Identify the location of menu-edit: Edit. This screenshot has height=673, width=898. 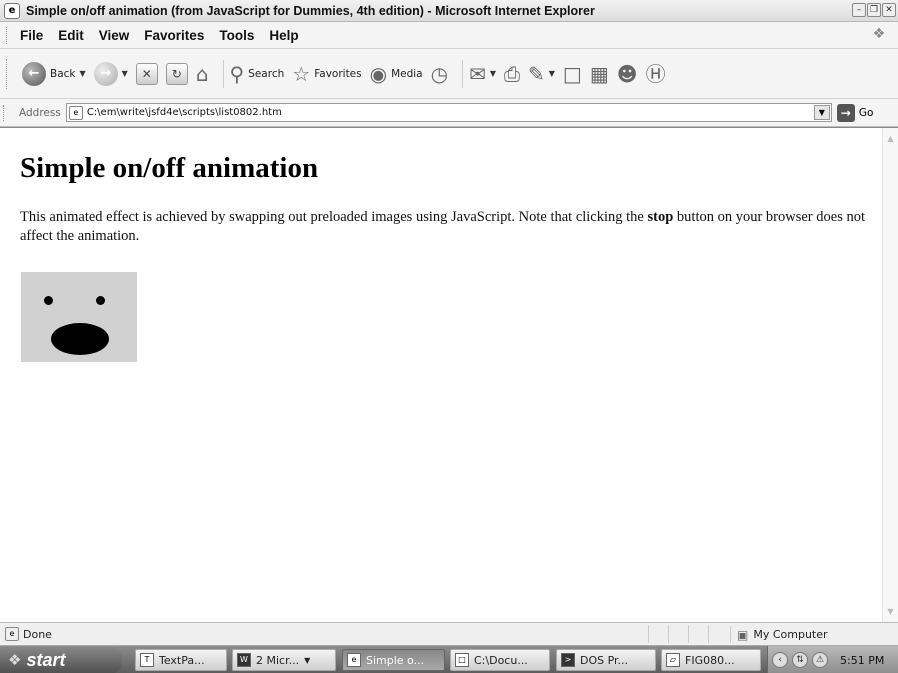
(71, 35).